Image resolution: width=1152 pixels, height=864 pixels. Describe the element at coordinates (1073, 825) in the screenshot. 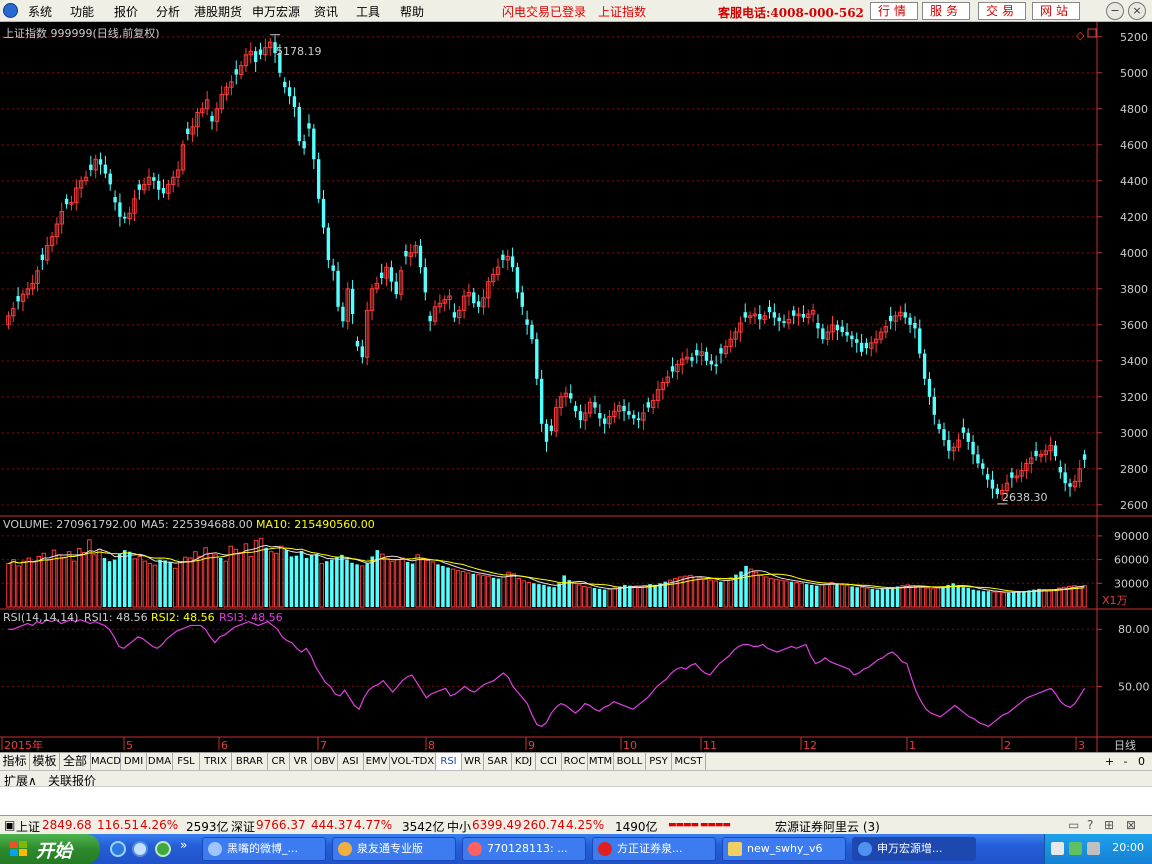

I see `lock-icon: ▭` at that location.